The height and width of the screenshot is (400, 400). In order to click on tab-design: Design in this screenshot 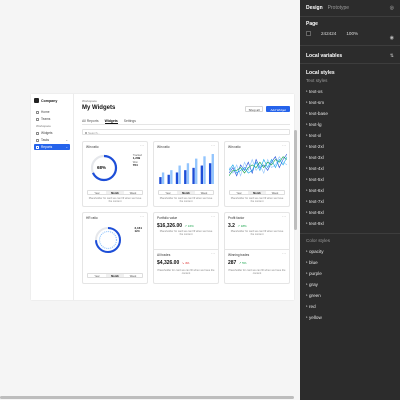, I will do `click(314, 8)`.